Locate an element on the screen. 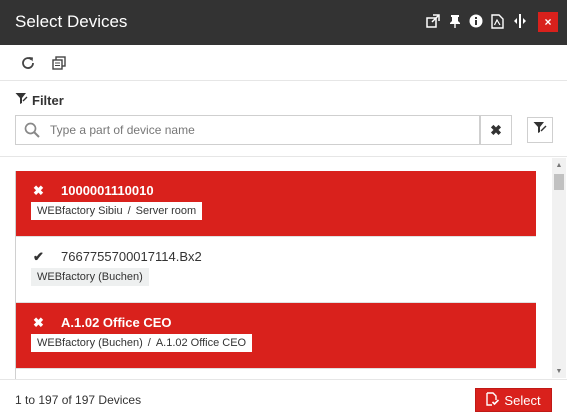  toolbar is located at coordinates (283, 63).